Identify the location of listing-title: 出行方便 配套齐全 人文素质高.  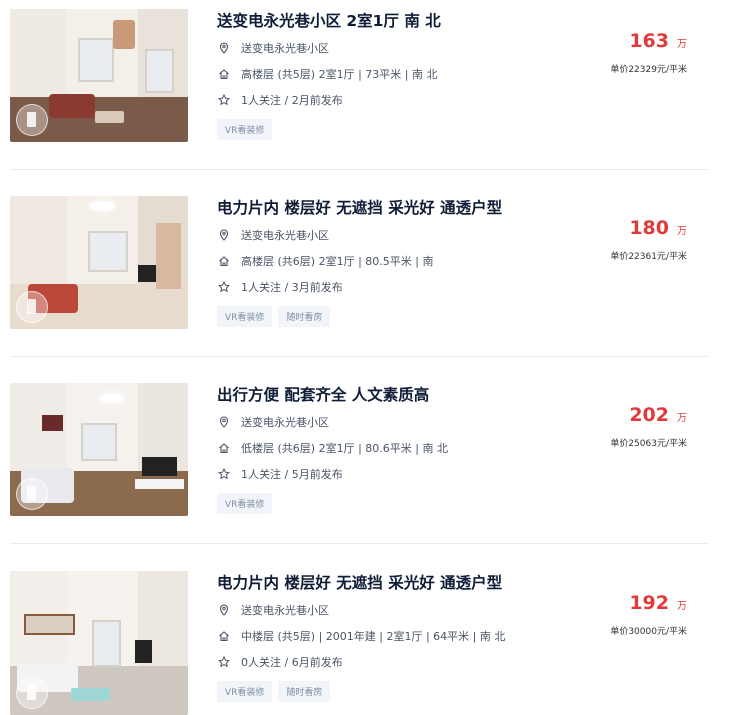
(323, 394).